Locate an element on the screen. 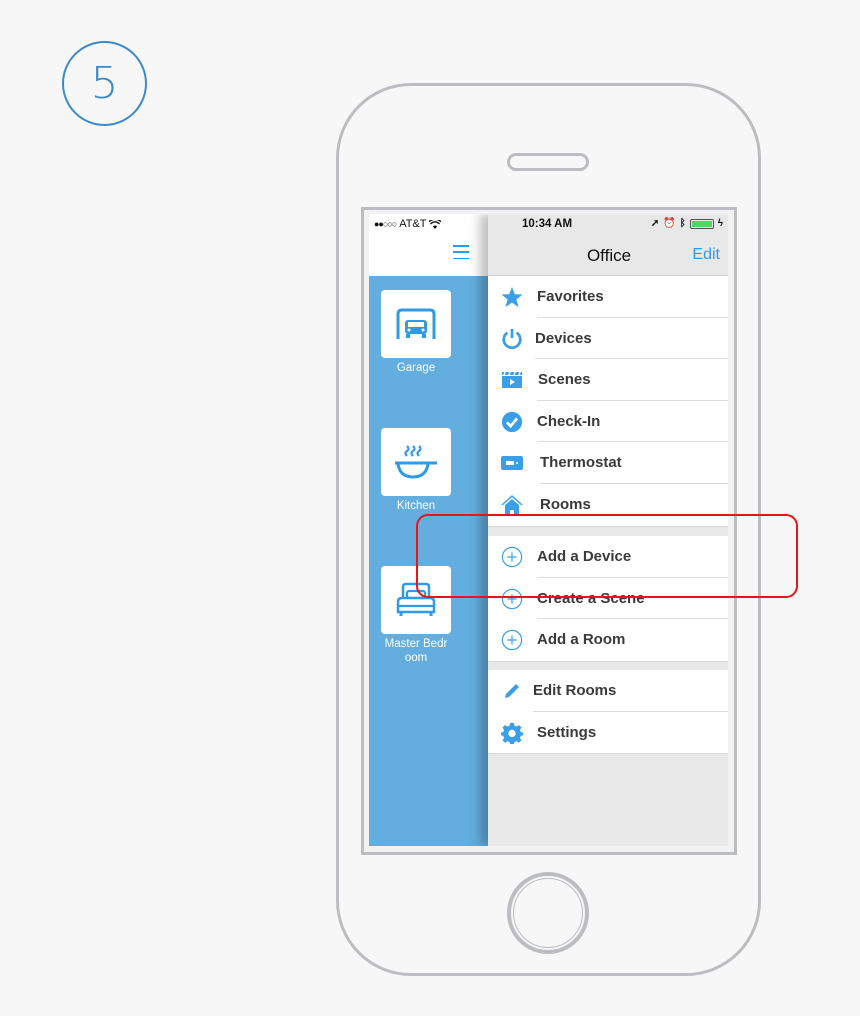  hamburger-menu-icon is located at coordinates (461, 252).